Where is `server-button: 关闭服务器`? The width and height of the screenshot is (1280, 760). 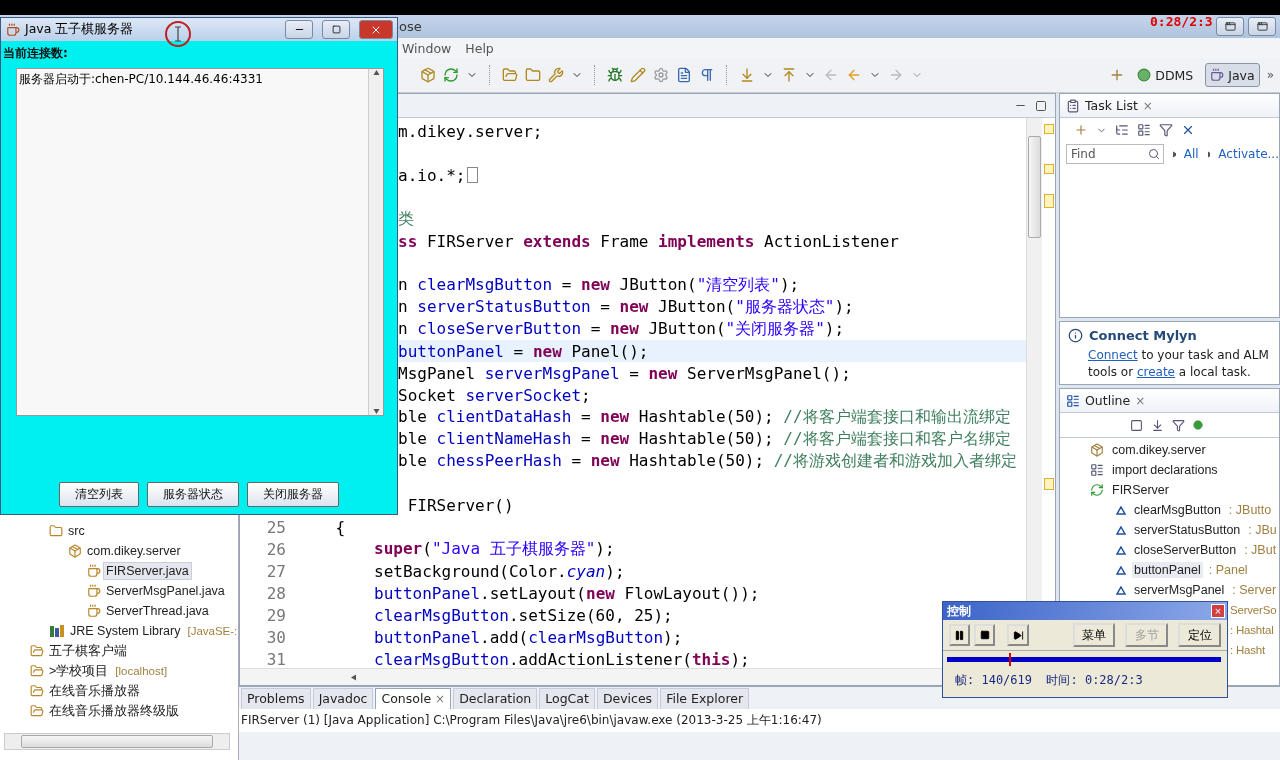 server-button: 关闭服务器 is located at coordinates (293, 494).